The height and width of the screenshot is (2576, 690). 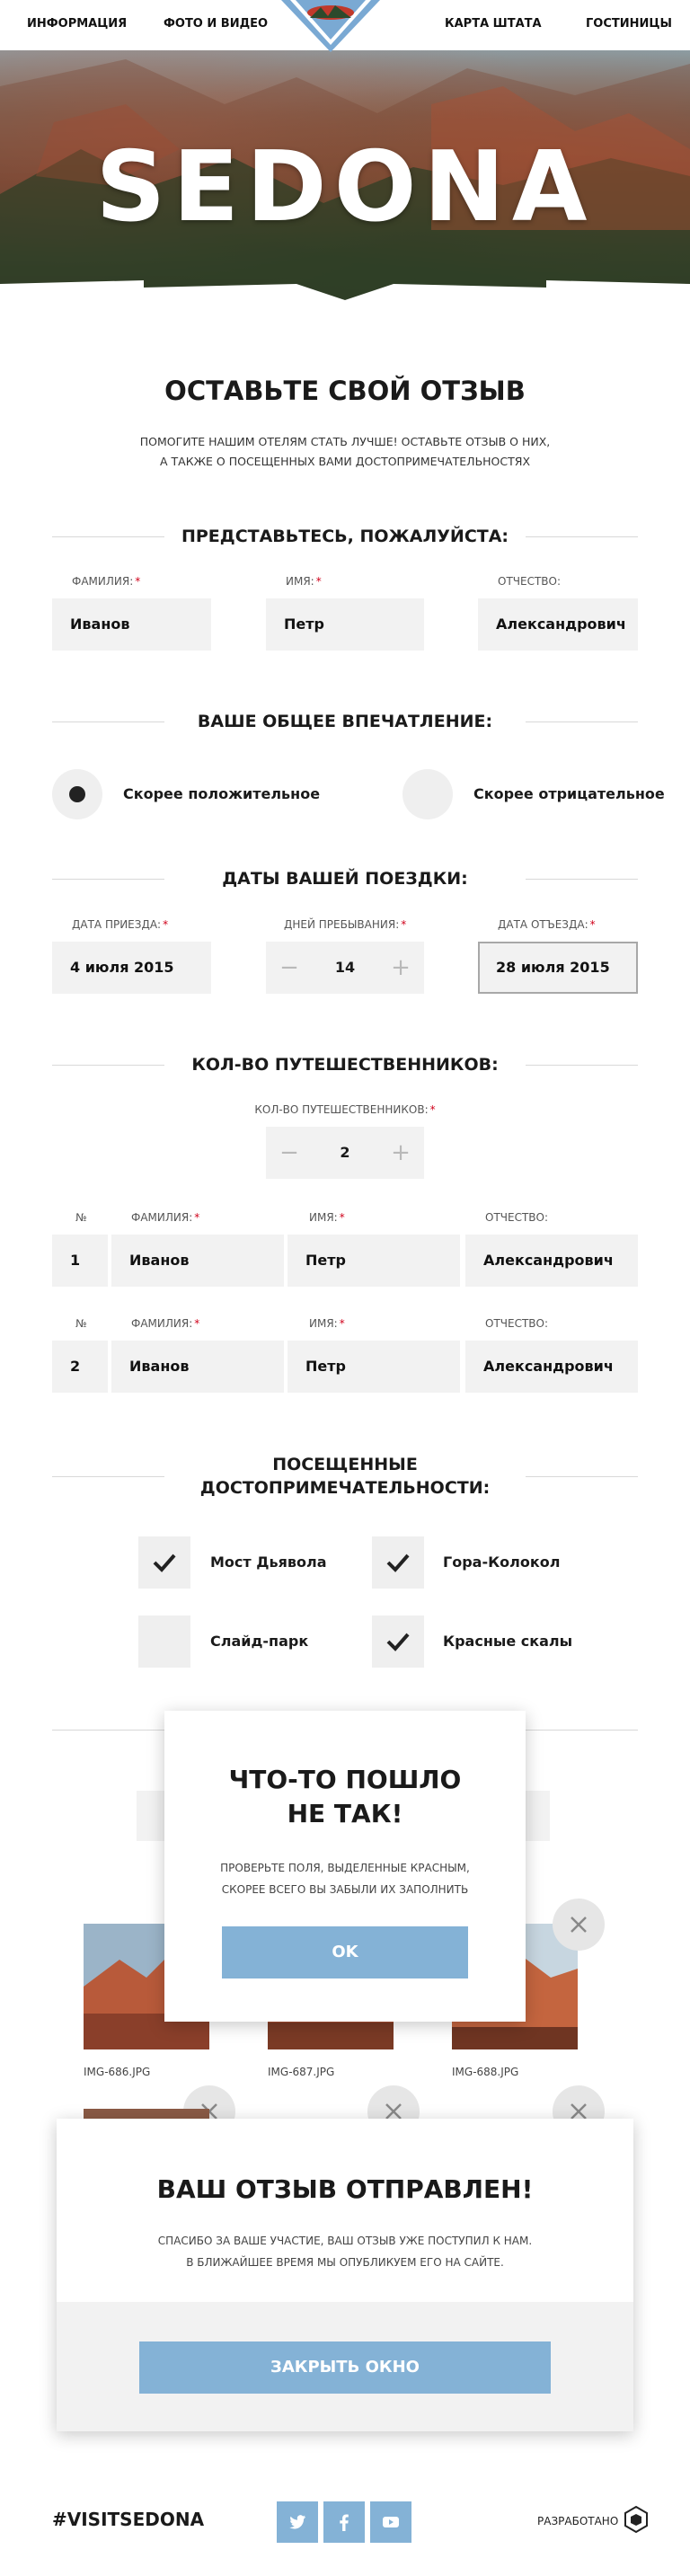 I want to click on name-label: ИМЯ: *, so click(x=304, y=582).